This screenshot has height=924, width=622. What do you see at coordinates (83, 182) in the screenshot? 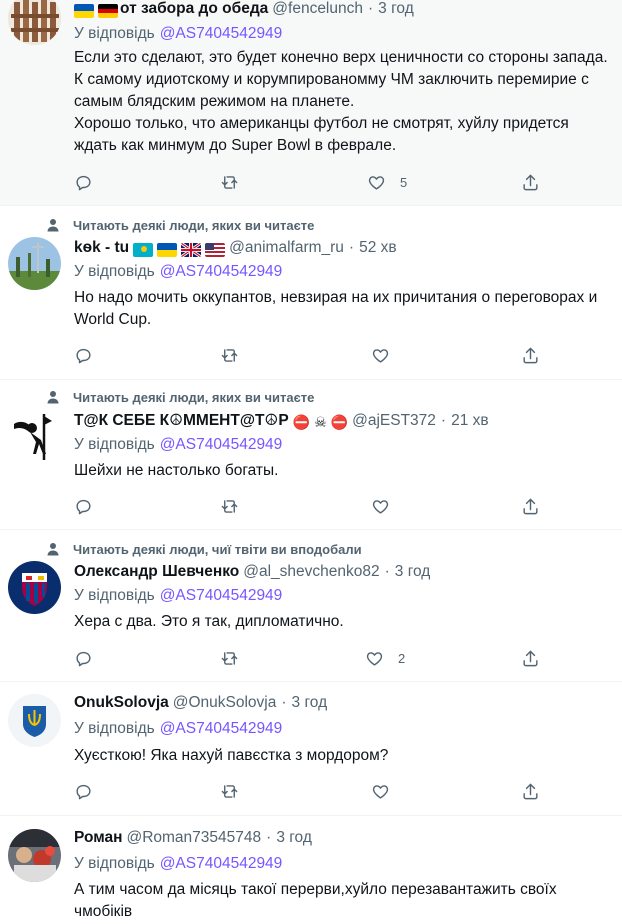
I see `reply-icon` at bounding box center [83, 182].